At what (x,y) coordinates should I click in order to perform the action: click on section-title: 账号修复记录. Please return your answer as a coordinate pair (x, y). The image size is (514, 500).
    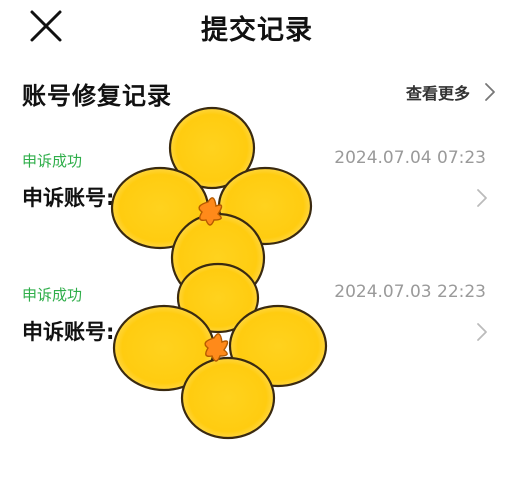
    Looking at the image, I should click on (97, 96).